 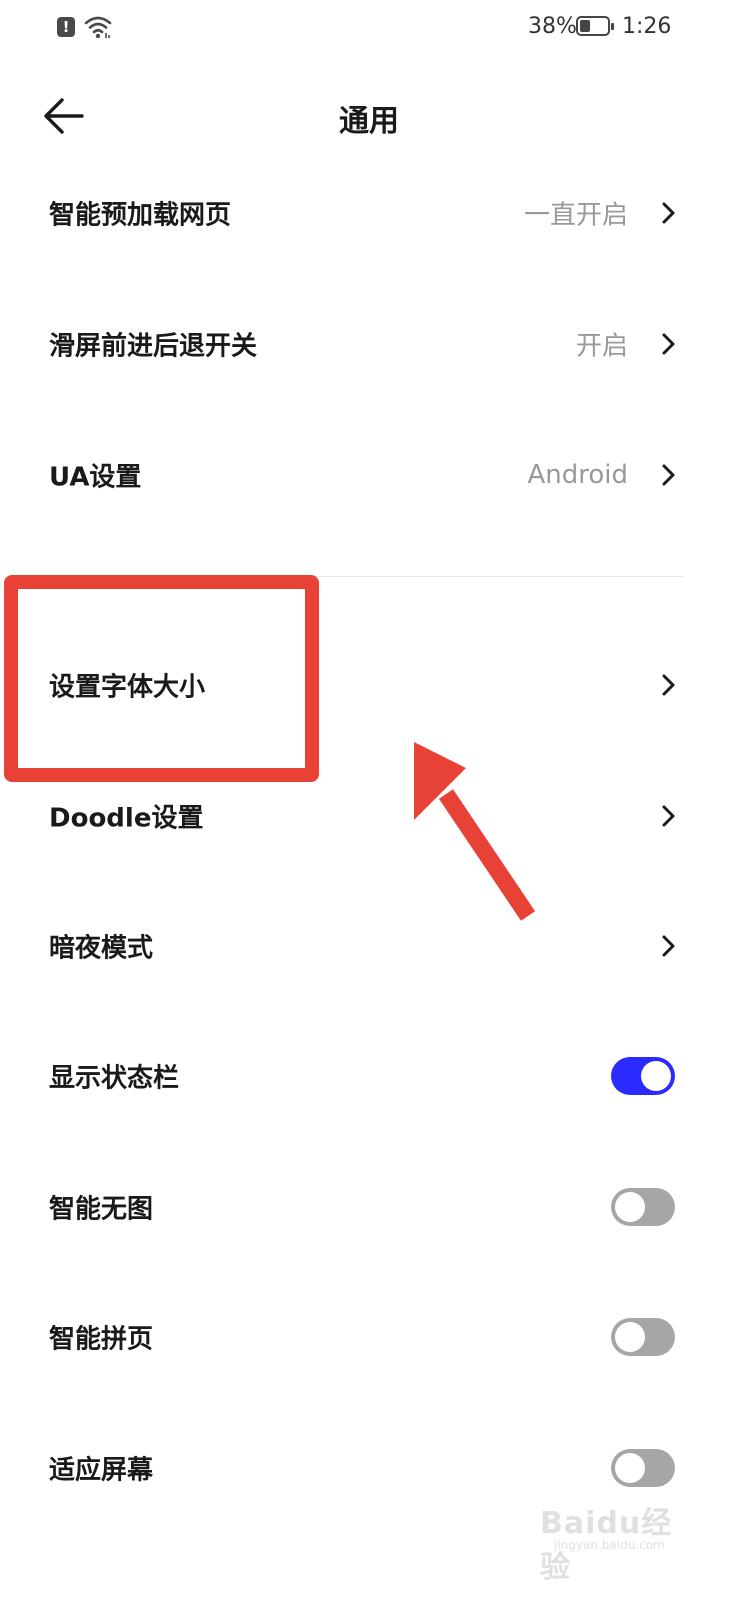 What do you see at coordinates (369, 28) in the screenshot?
I see `status-bar: ! 38% 1:26` at bounding box center [369, 28].